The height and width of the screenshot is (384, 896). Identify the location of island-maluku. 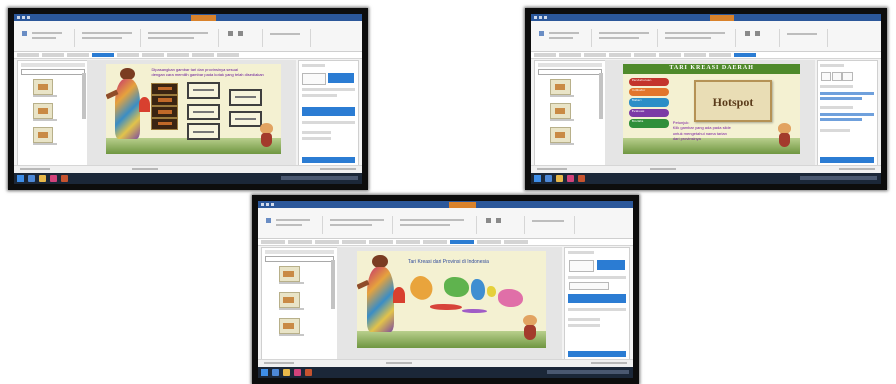
(492, 291).